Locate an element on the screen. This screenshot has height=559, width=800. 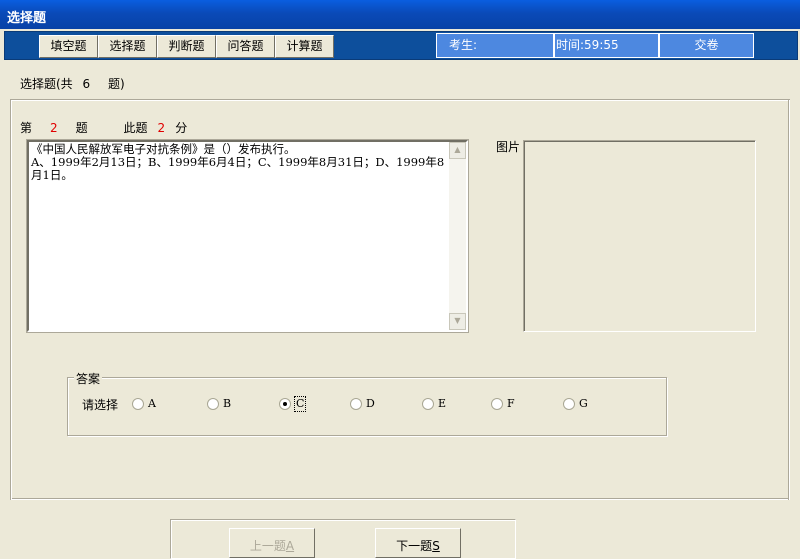
section-divider is located at coordinates (400, 100).